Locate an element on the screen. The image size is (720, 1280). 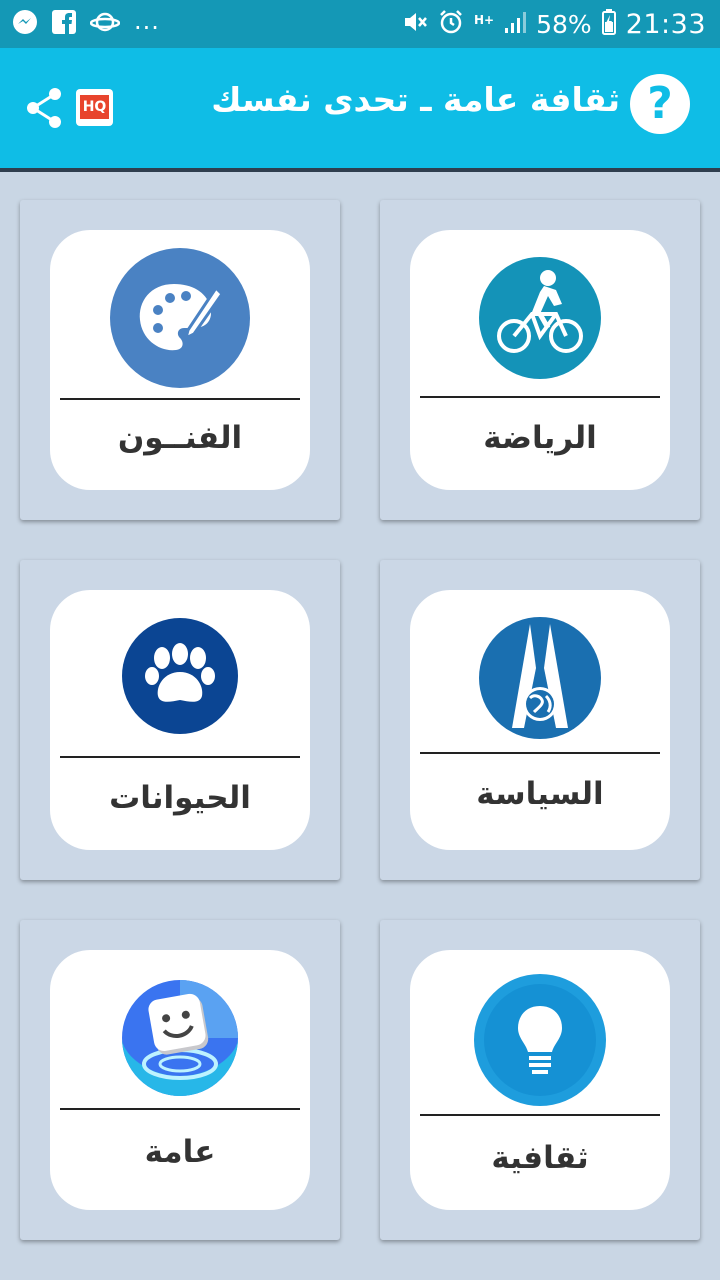
politics-globe-icon is located at coordinates (540, 686).